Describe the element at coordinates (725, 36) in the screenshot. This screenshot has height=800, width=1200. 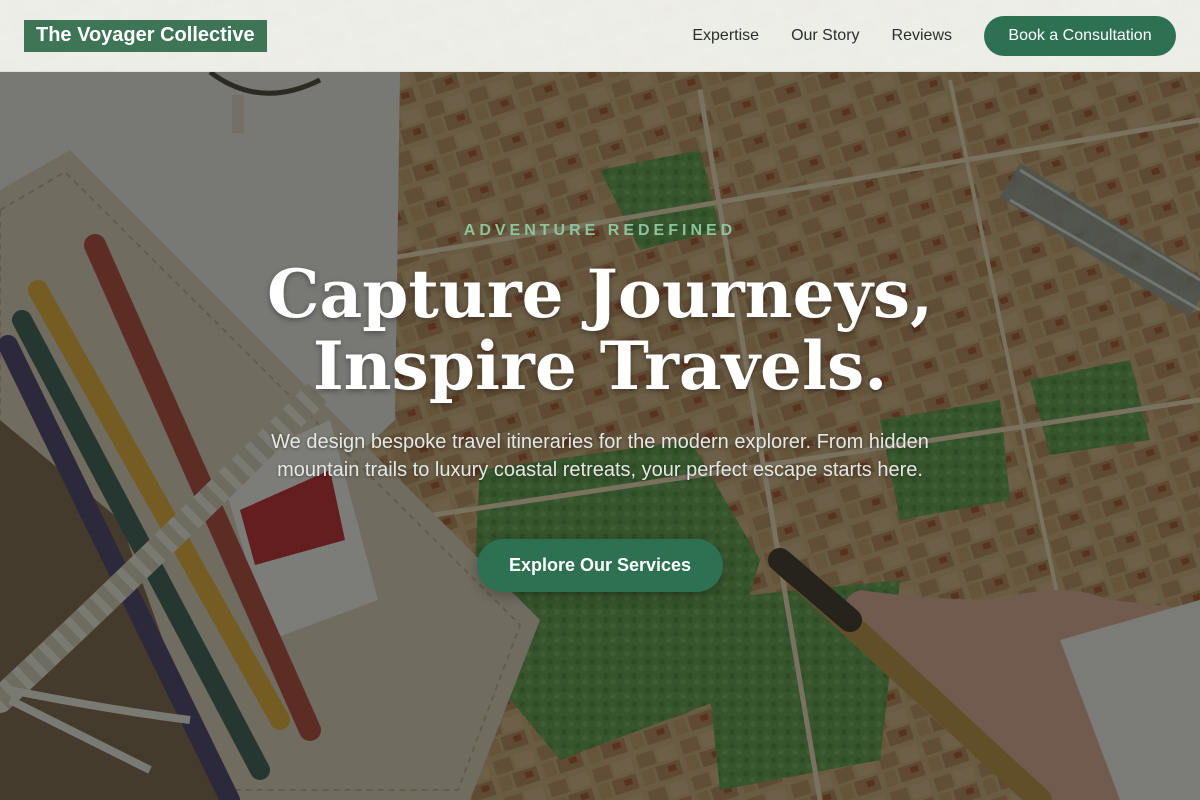
I see `nav-link-expertise: Expertise` at that location.